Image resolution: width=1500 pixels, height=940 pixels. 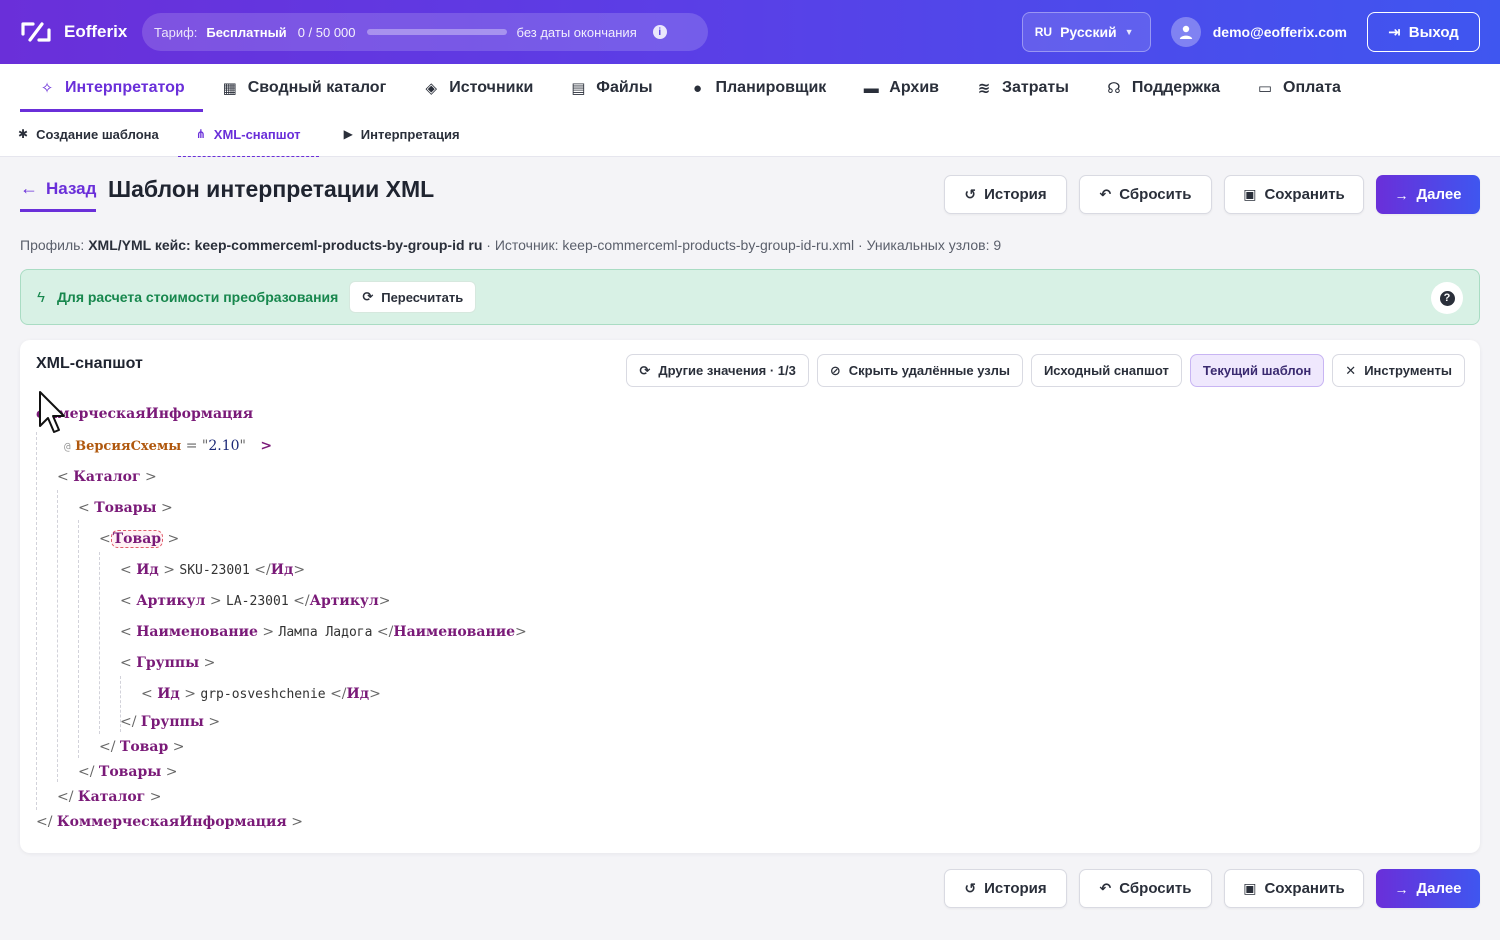 I want to click on nav-payment: ▭ Оплата, so click(x=1298, y=88).